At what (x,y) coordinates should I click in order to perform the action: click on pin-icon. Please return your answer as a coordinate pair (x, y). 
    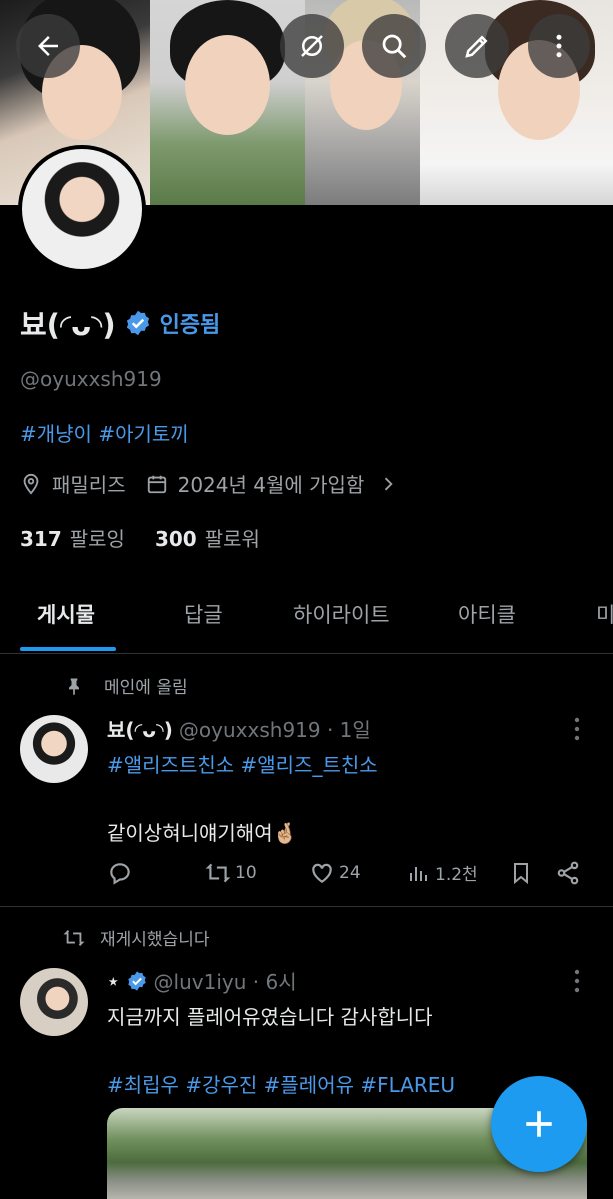
    Looking at the image, I should click on (74, 686).